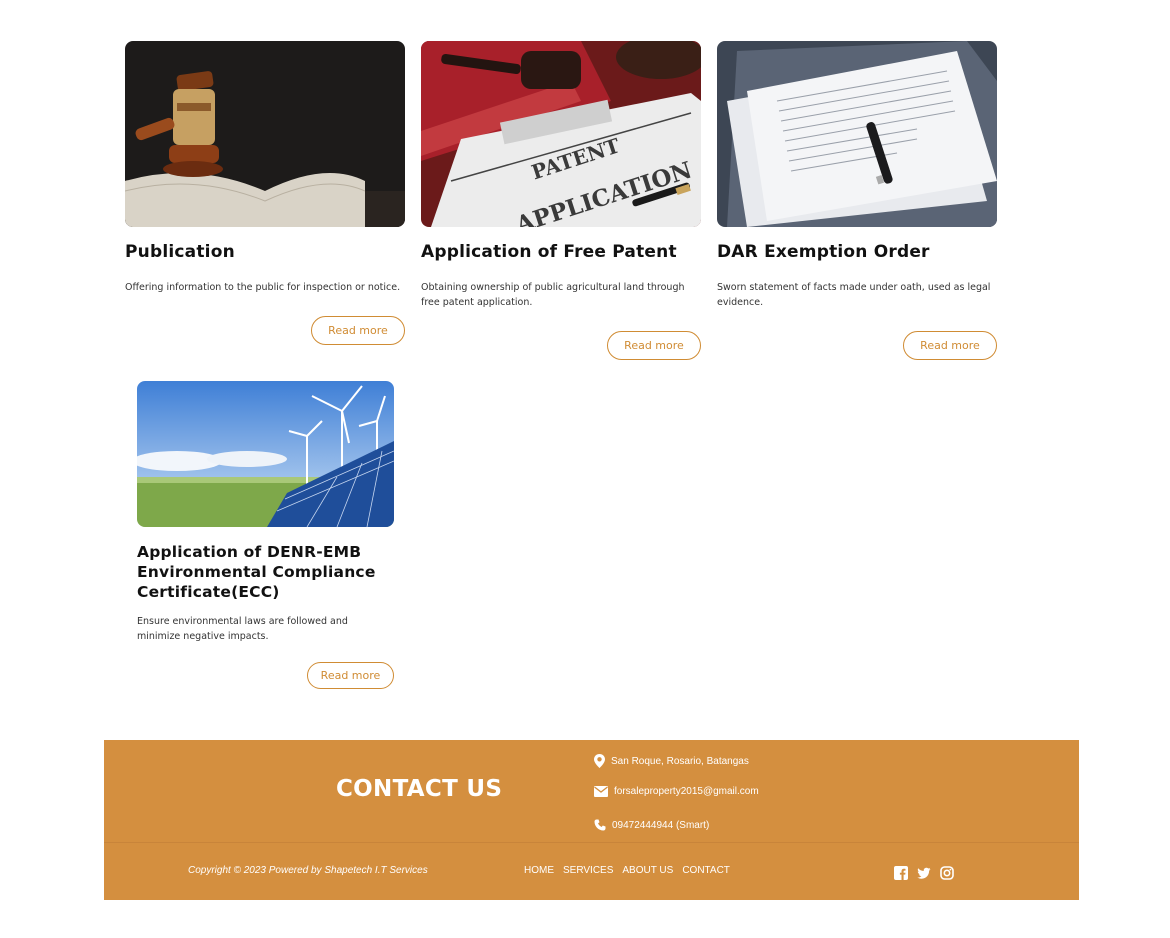  Describe the element at coordinates (600, 825) in the screenshot. I see `phone-icon` at that location.